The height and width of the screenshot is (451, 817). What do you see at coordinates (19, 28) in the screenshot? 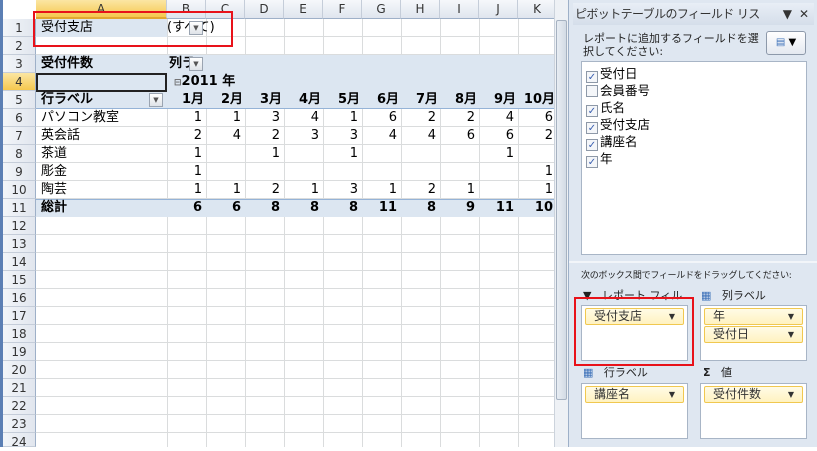
I see `row-header-1: 1` at bounding box center [19, 28].